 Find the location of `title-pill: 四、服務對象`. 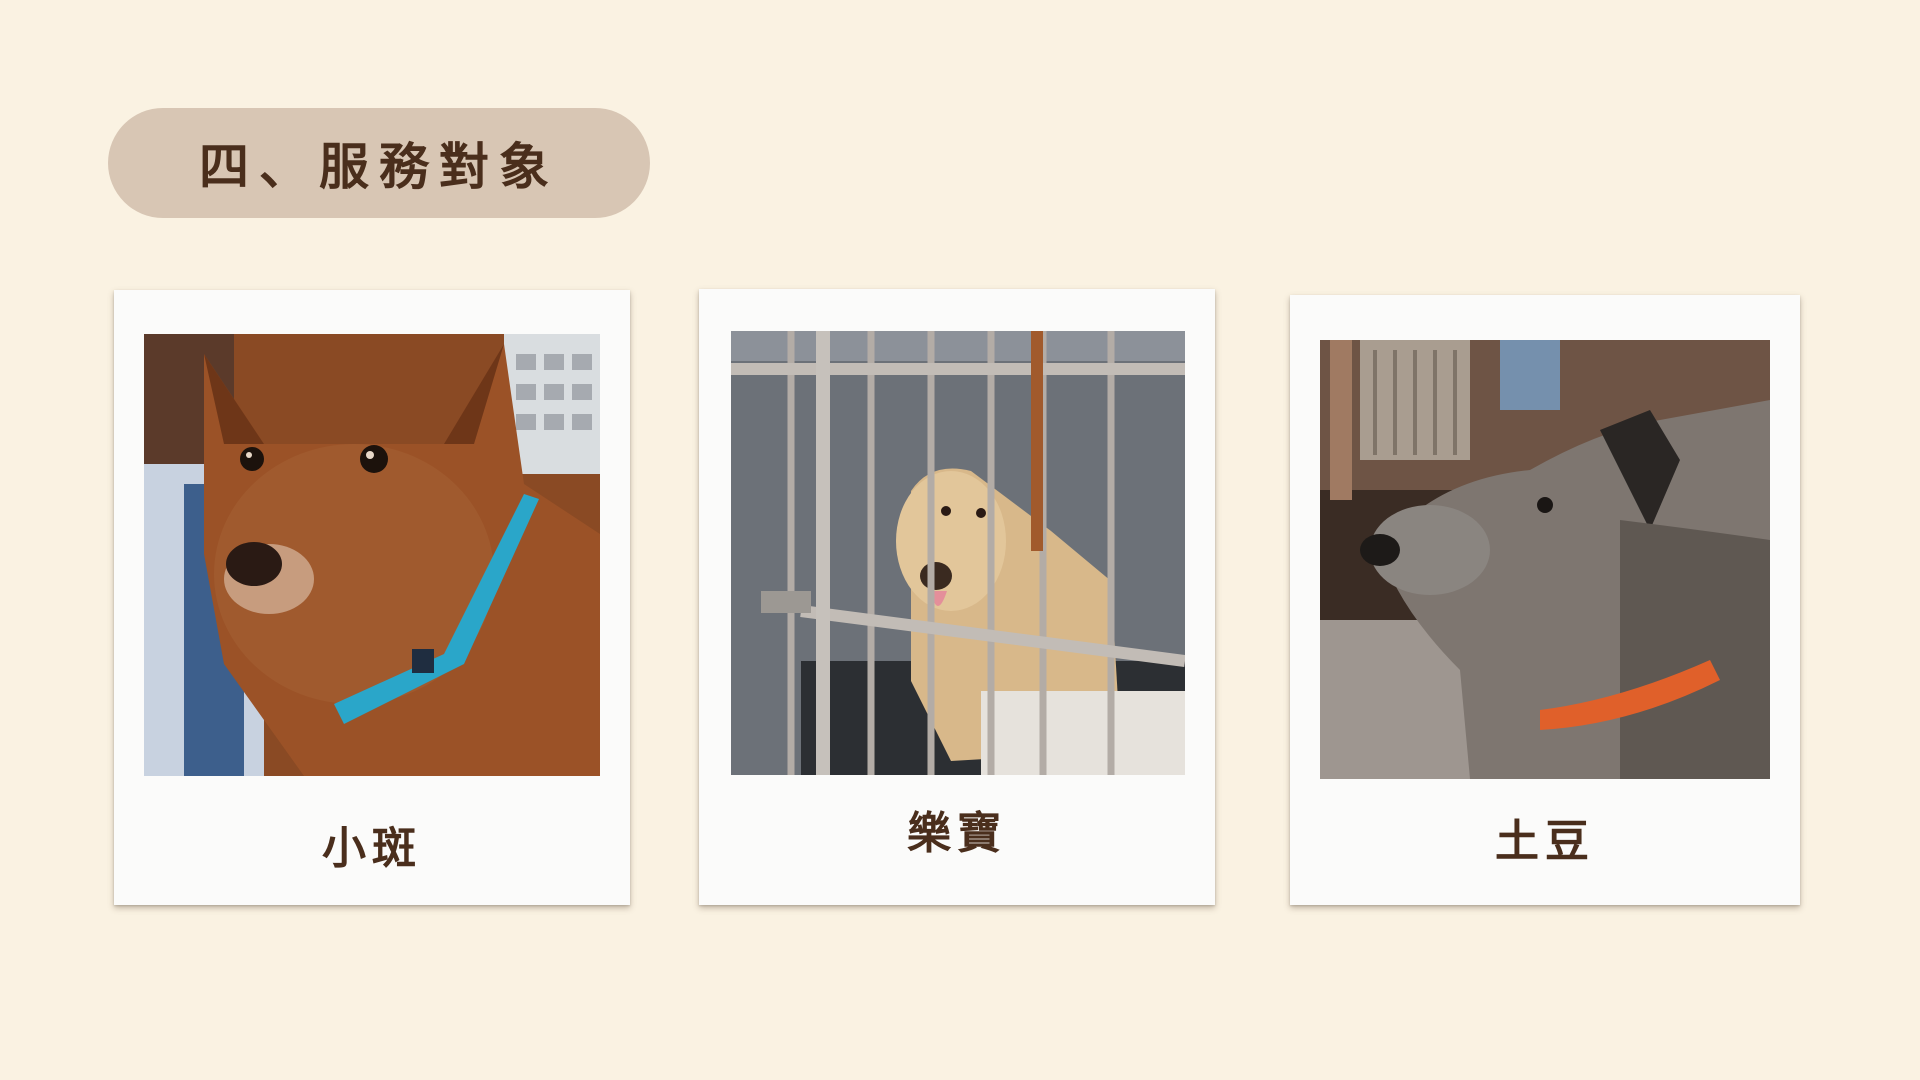

title-pill: 四、服務對象 is located at coordinates (379, 163).